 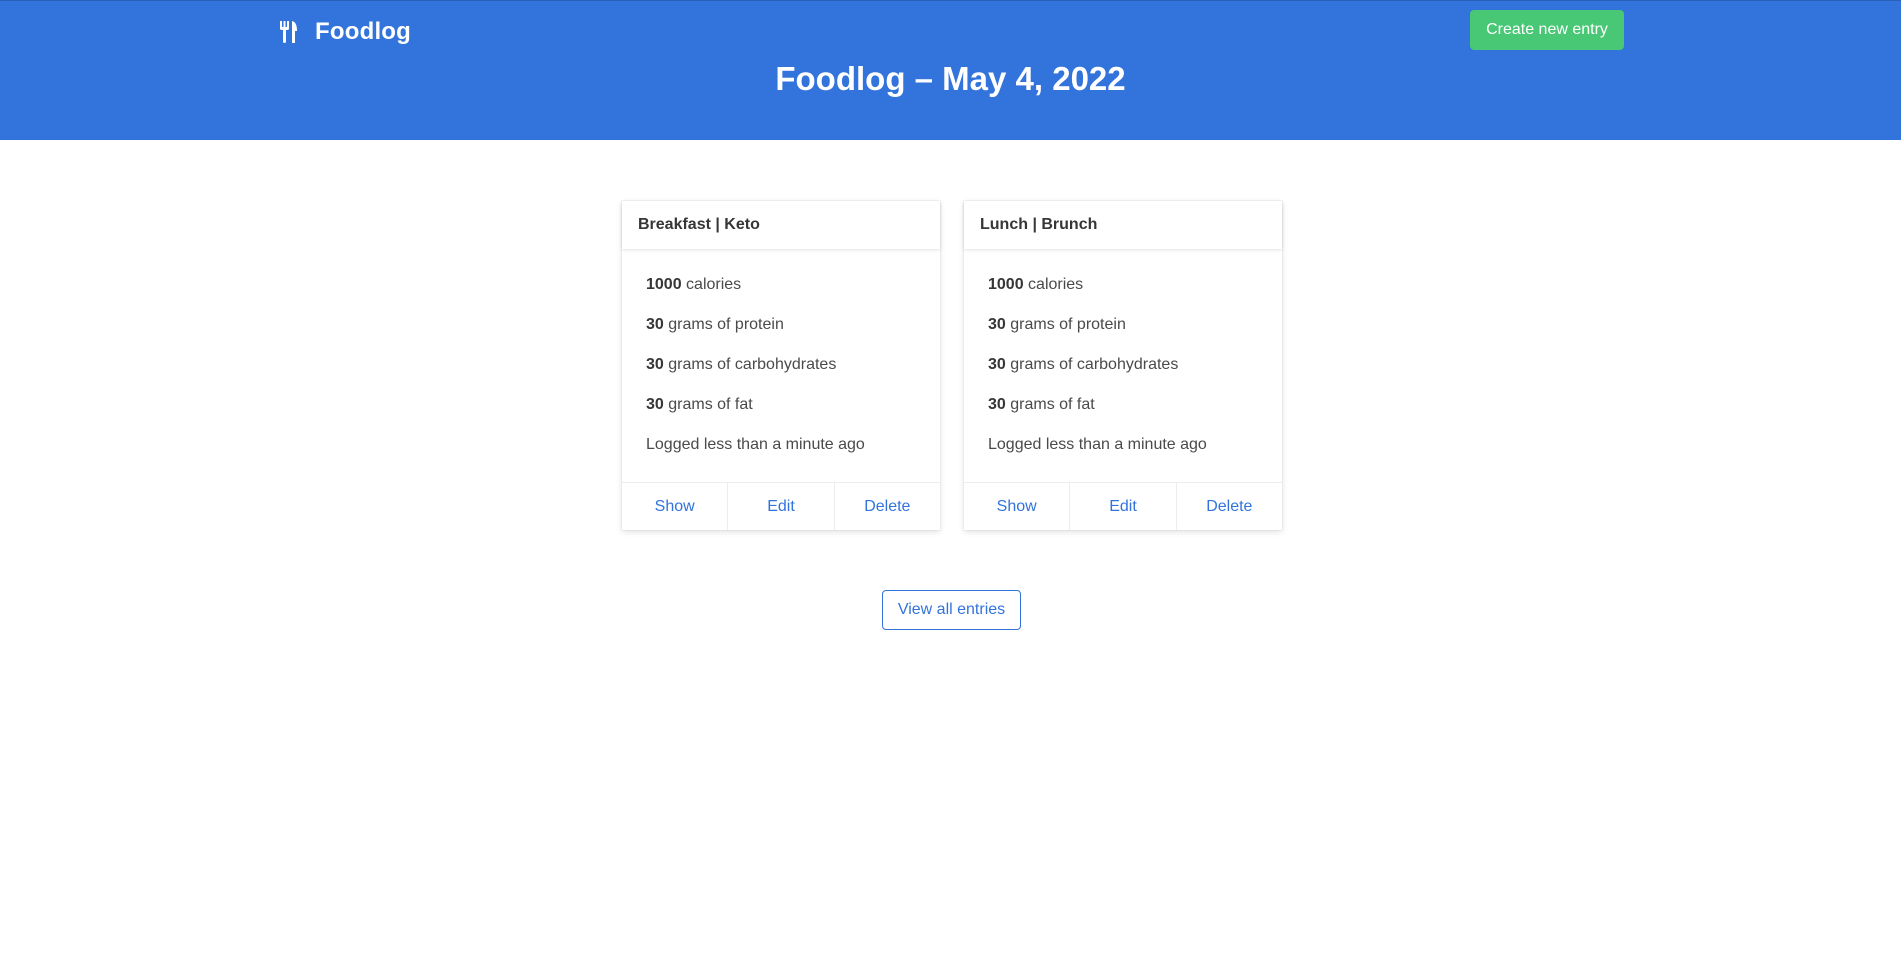 I want to click on create-new-entry-button: Create new entry, so click(x=1547, y=30).